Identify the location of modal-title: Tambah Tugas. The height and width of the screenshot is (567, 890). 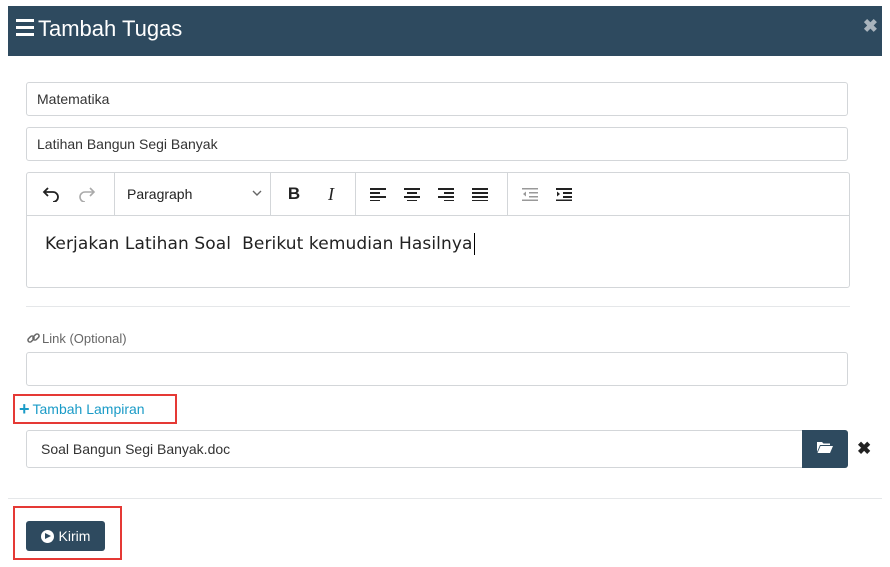
(110, 28).